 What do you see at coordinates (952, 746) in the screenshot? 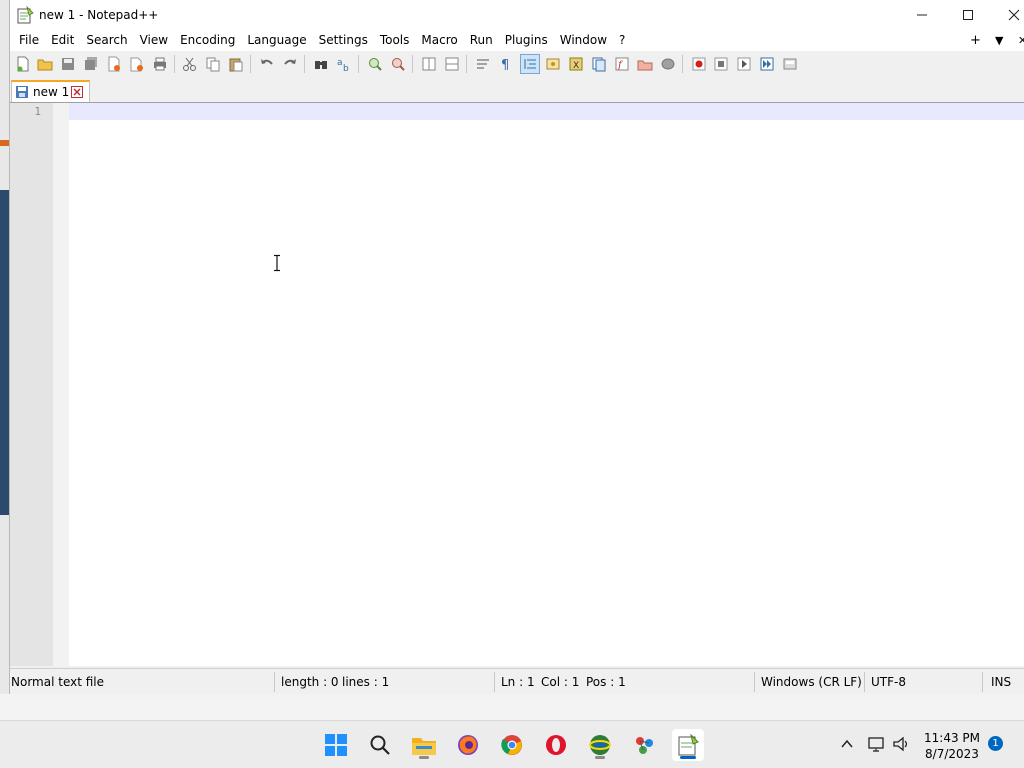
I see `taskbar-clock: 11:43 PM 8/7/2023` at bounding box center [952, 746].